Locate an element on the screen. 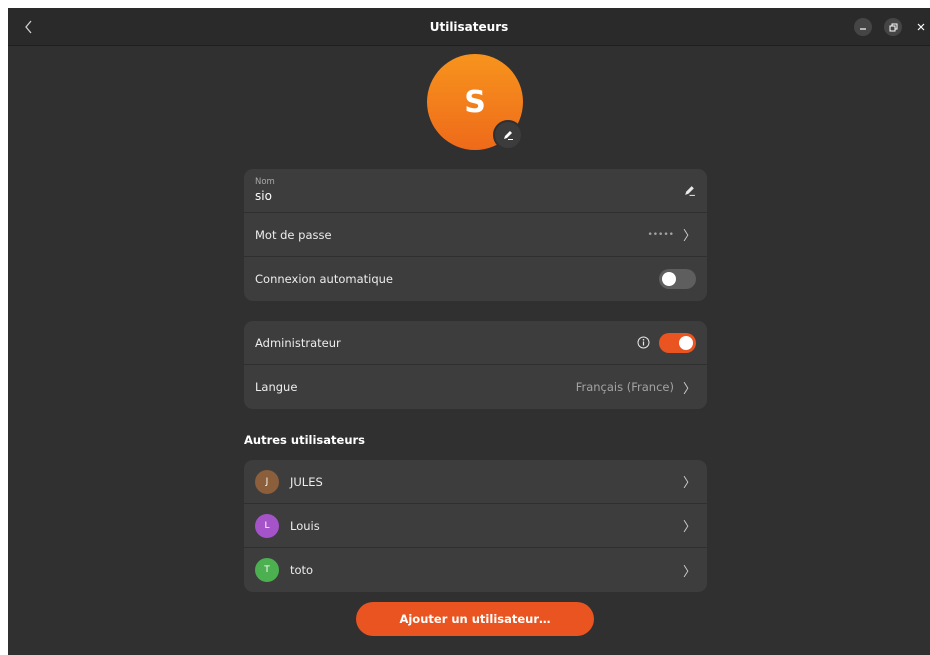  autologin-switch is located at coordinates (677, 279).